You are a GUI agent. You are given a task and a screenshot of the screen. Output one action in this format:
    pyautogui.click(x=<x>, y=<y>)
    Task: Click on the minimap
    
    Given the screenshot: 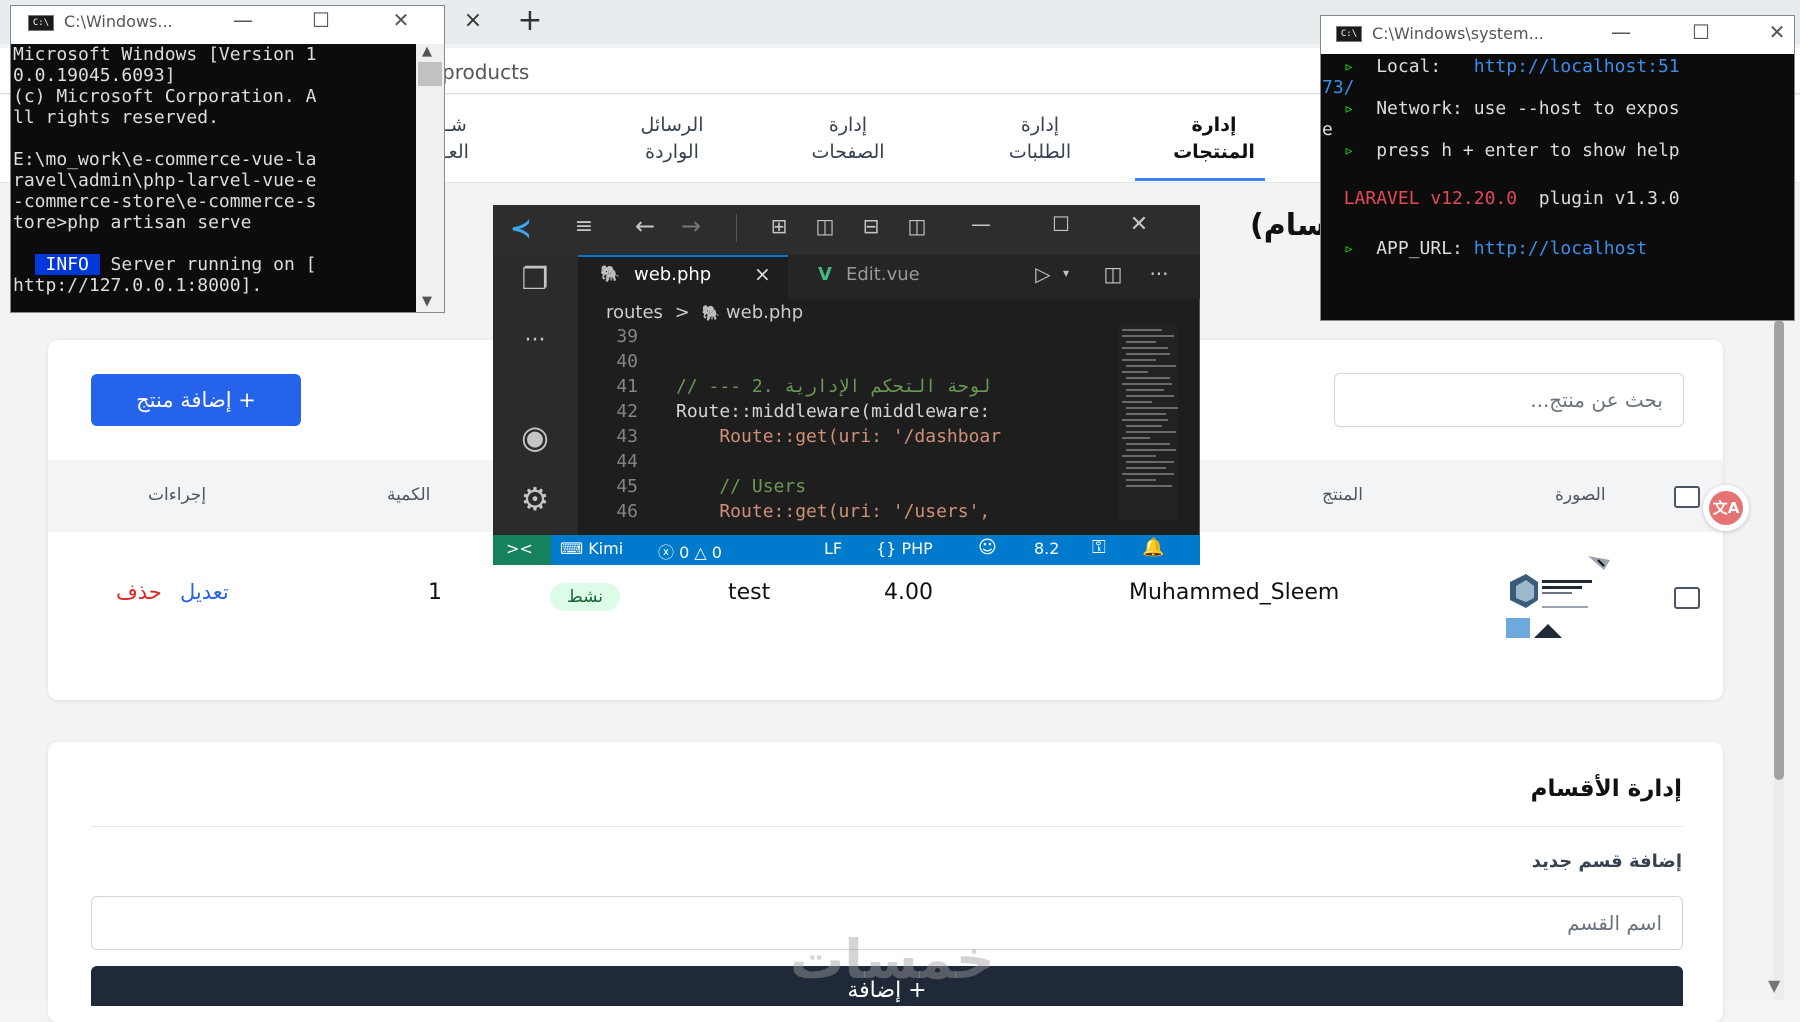 What is the action you would take?
    pyautogui.click(x=1148, y=422)
    